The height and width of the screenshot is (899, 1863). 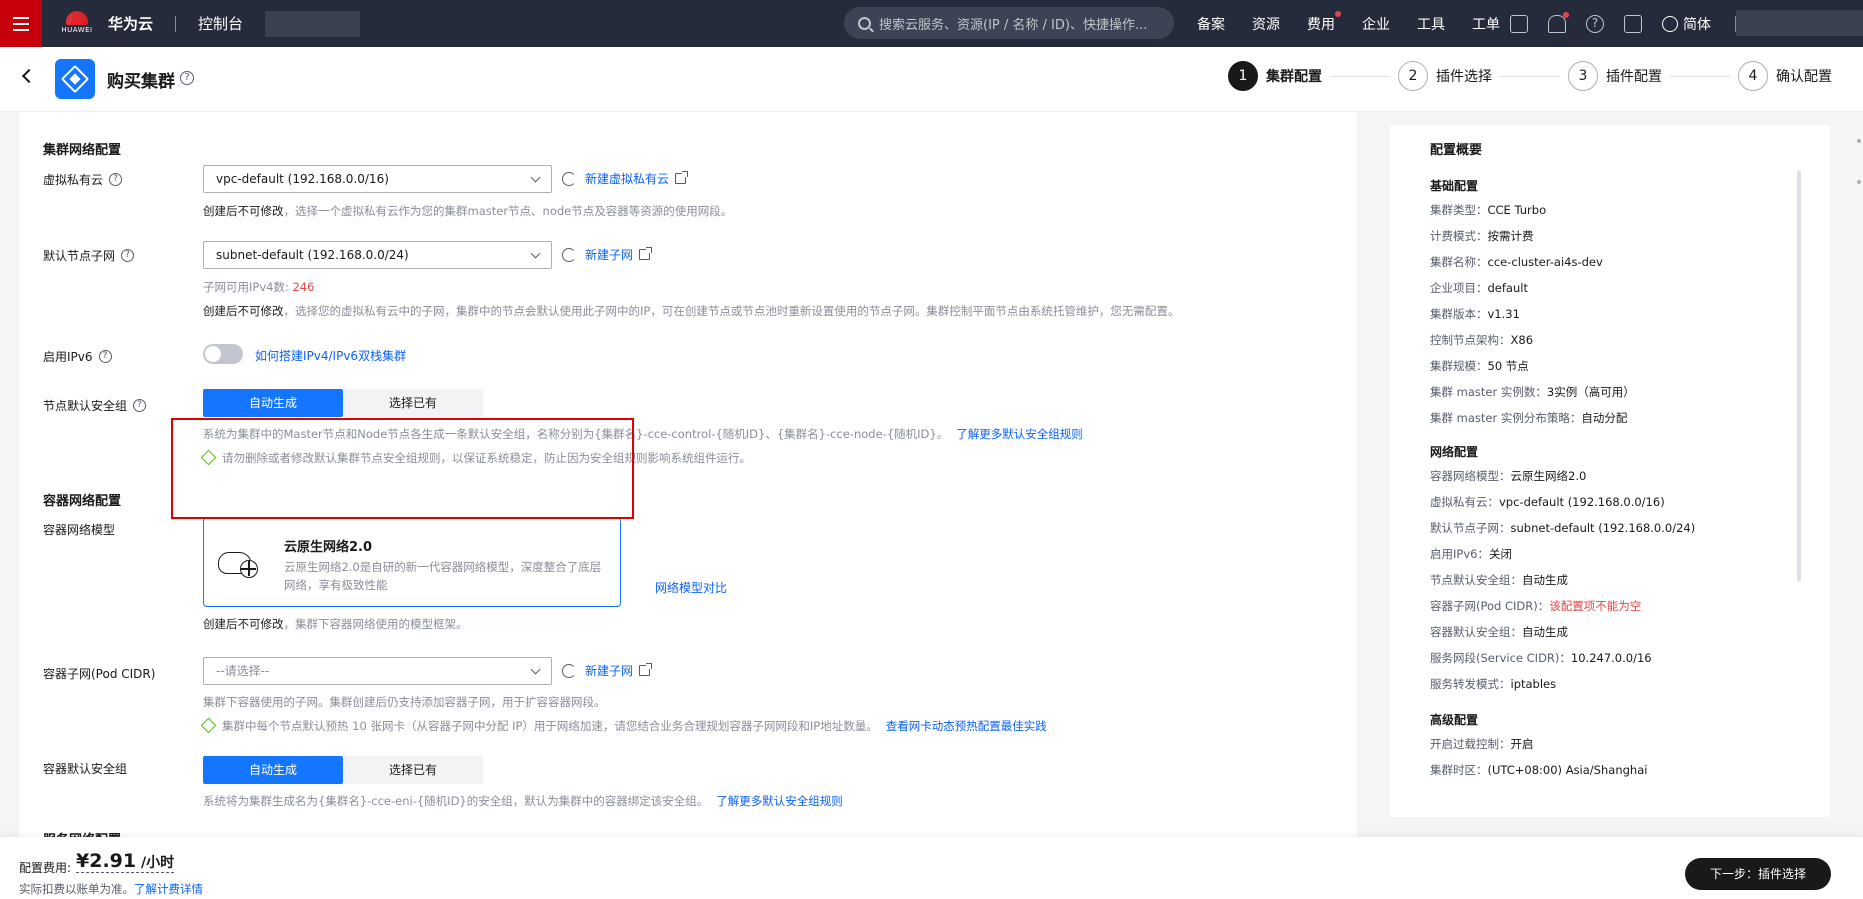 What do you see at coordinates (1595, 23) in the screenshot?
I see `help-icon: ?` at bounding box center [1595, 23].